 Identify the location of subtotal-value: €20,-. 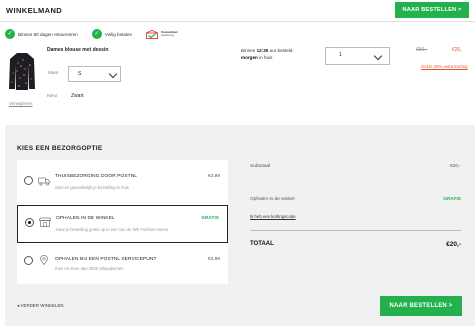
(455, 166).